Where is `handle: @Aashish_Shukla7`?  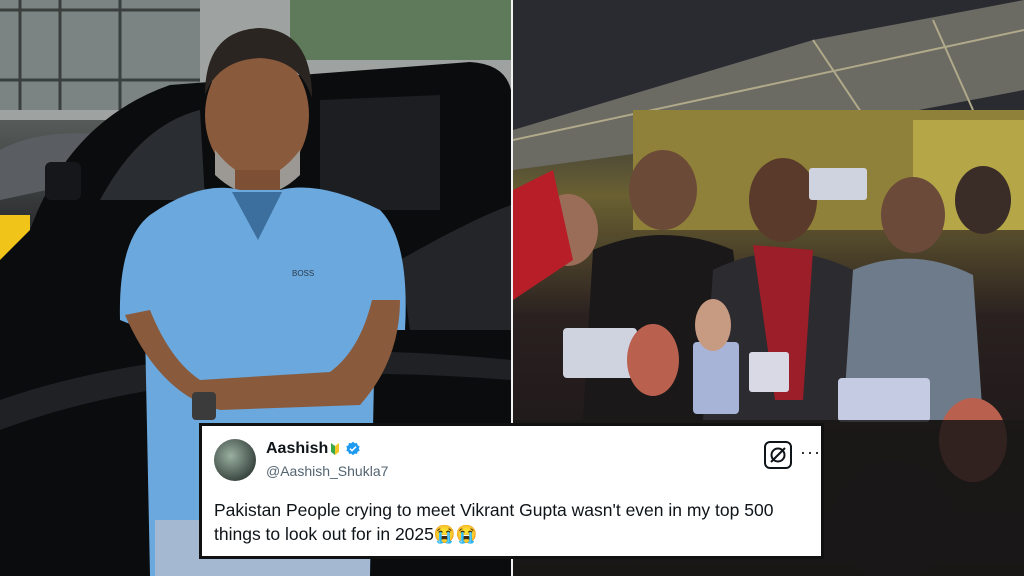
handle: @Aashish_Shukla7 is located at coordinates (327, 471).